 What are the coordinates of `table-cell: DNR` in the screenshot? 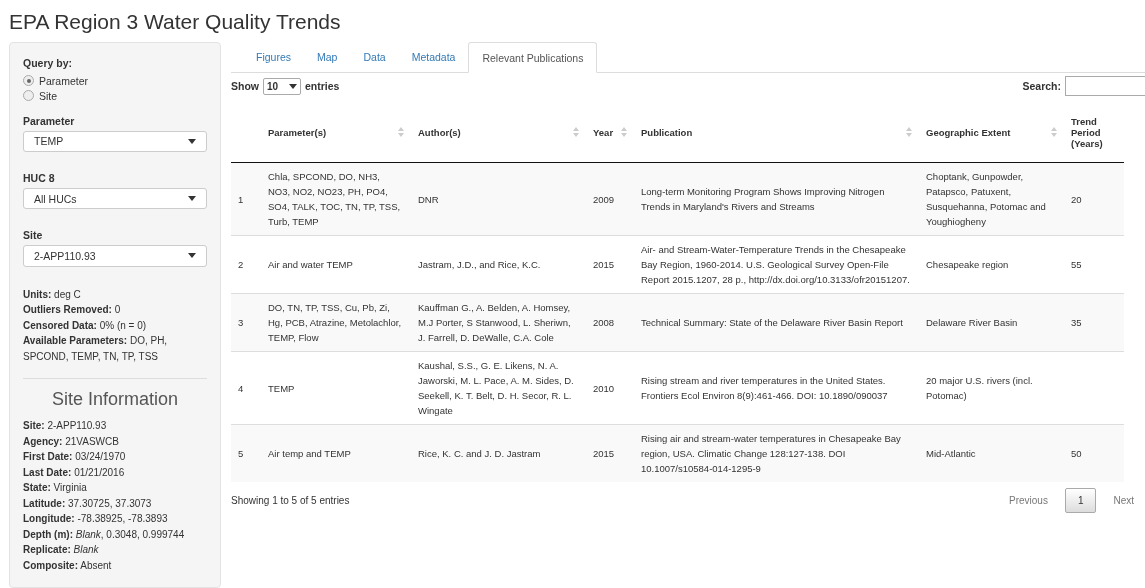 It's located at (428, 199).